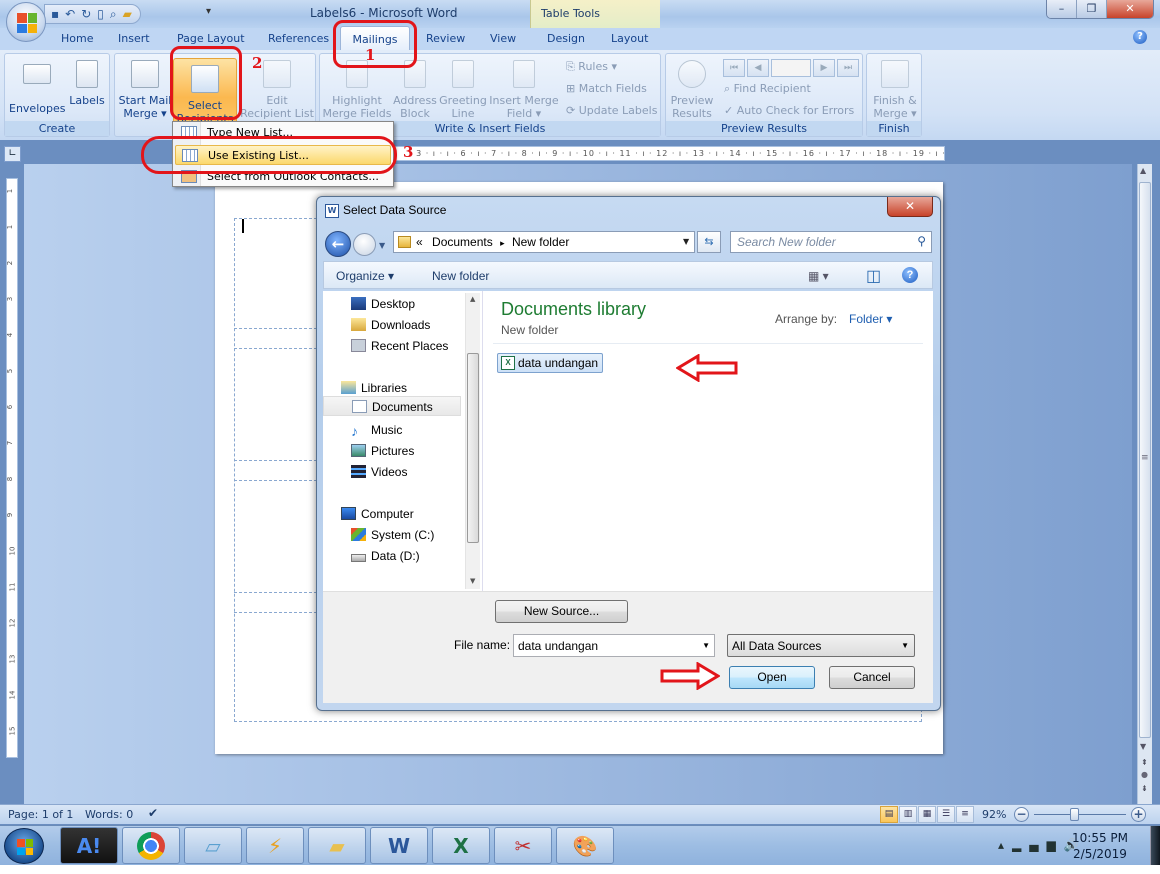 This screenshot has height=874, width=1160. What do you see at coordinates (419, 242) in the screenshot?
I see `breadcrumb-overflow: «` at bounding box center [419, 242].